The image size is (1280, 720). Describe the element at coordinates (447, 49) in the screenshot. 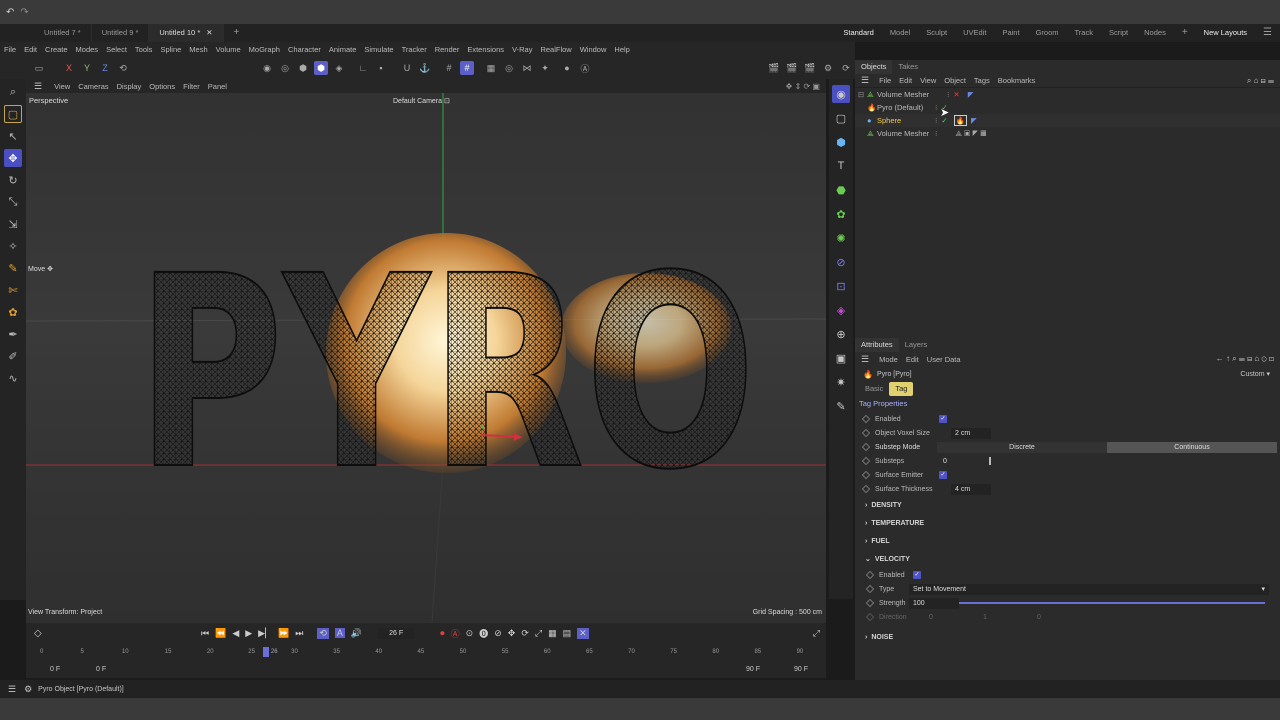

I see `menu-render: Render` at that location.